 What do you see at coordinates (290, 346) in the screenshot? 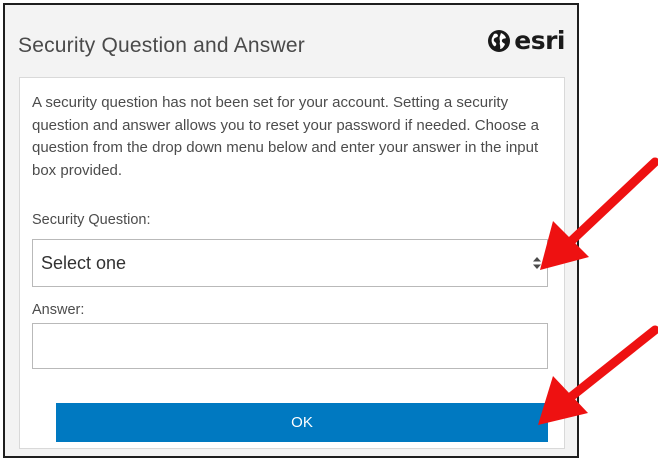
I see `answer-input` at bounding box center [290, 346].